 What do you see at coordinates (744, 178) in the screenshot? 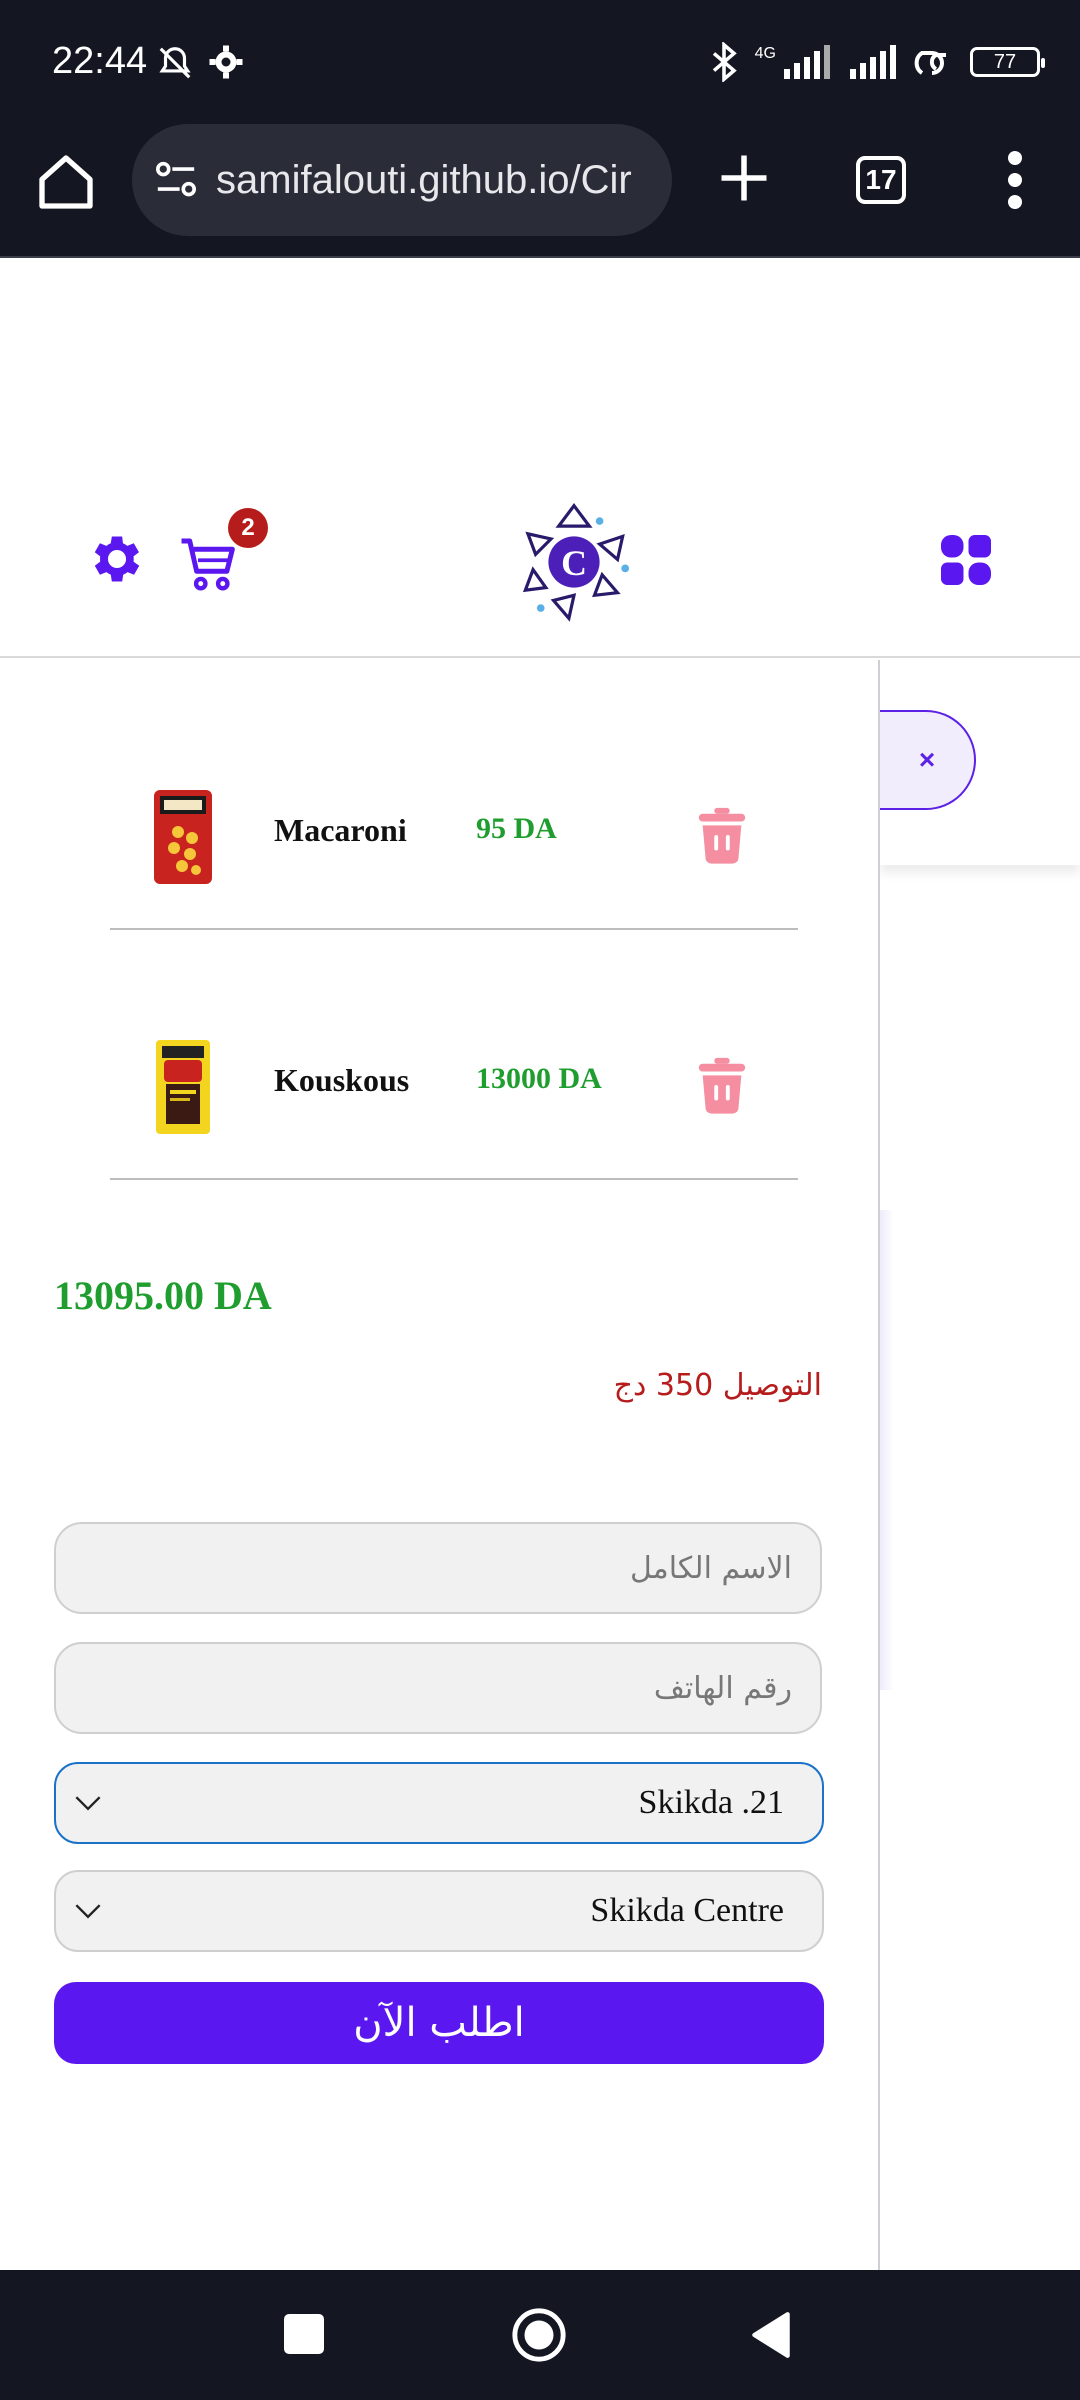
I see `new-tab-icon` at bounding box center [744, 178].